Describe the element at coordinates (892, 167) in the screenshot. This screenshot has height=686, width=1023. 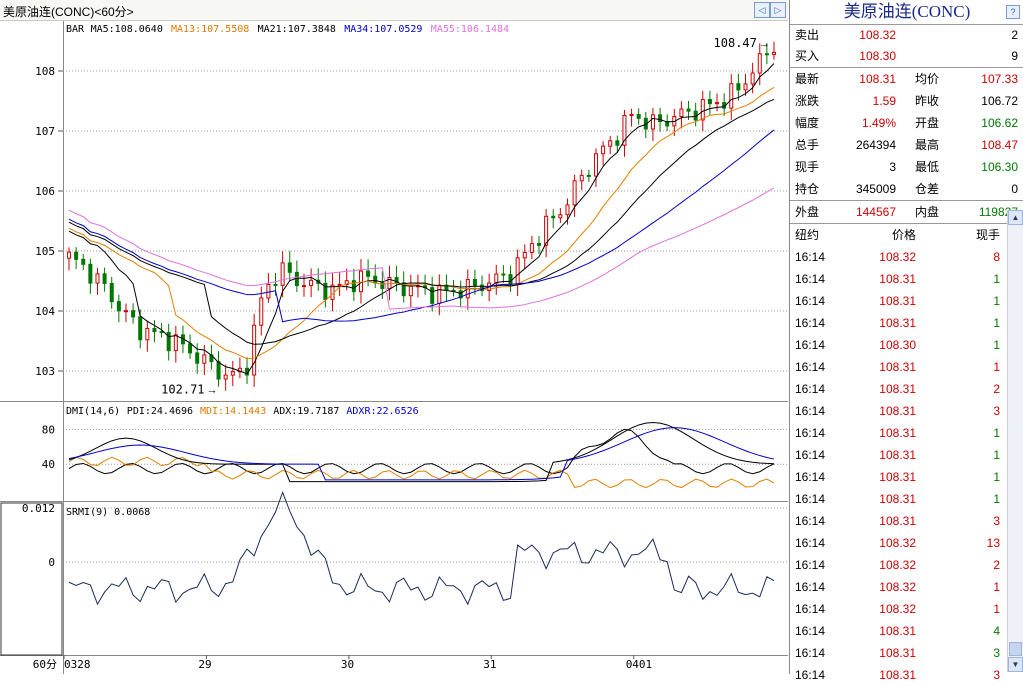
I see `quote-value: 3` at that location.